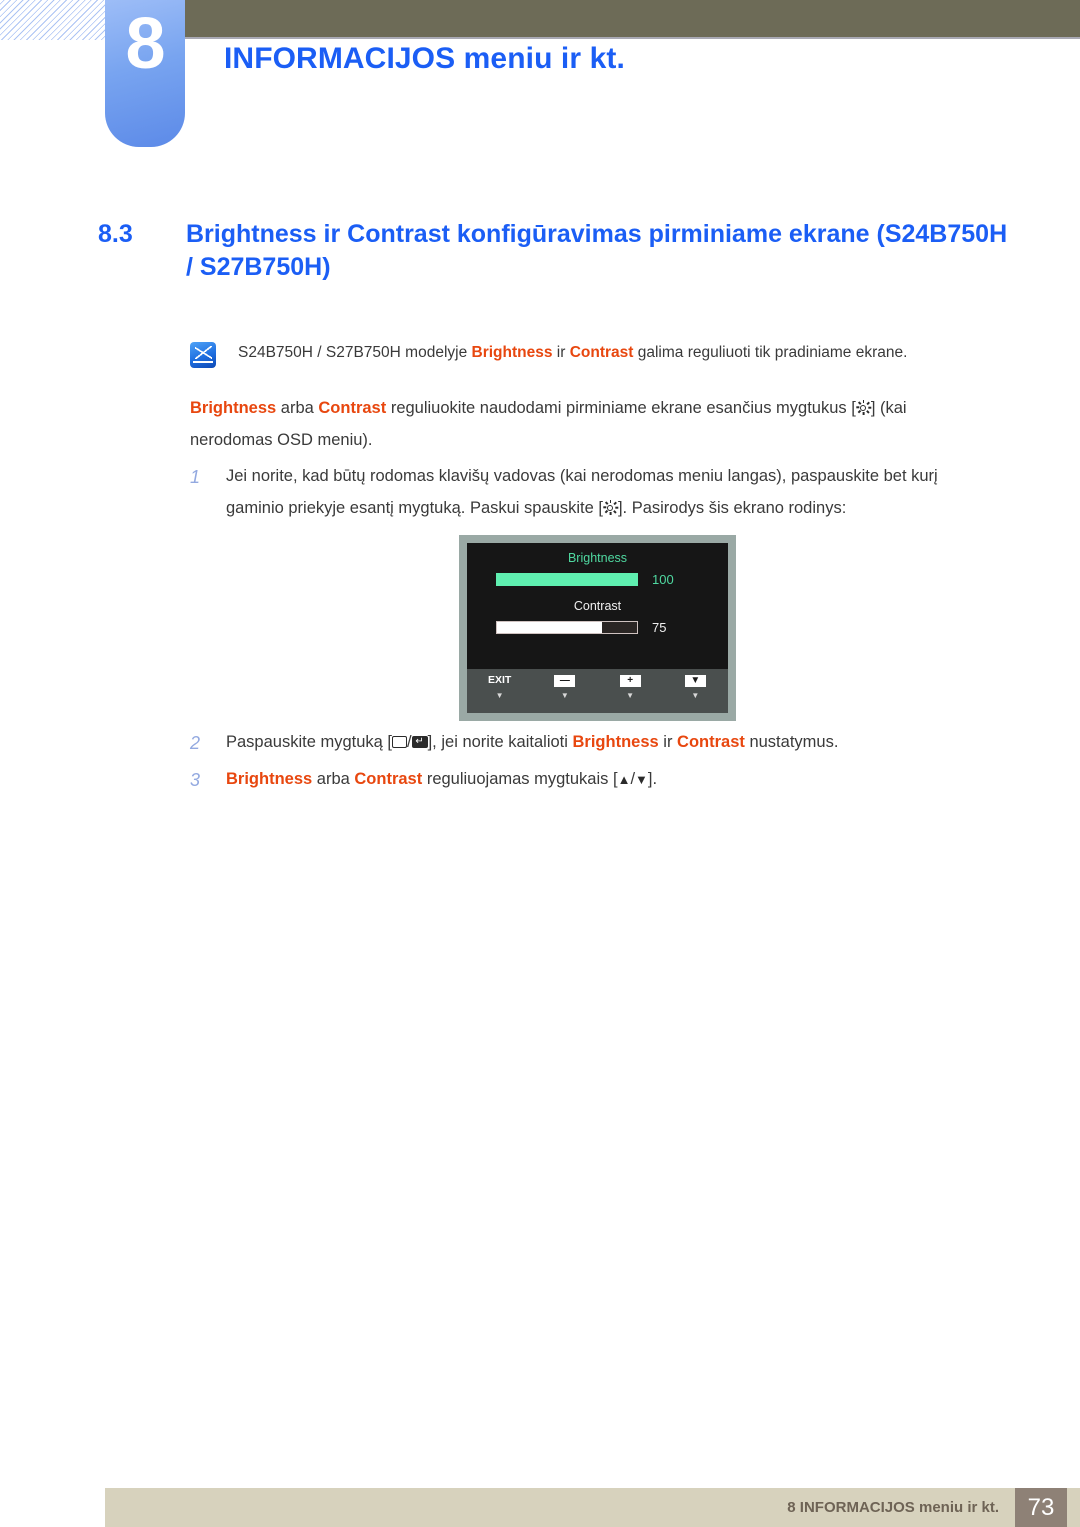 This screenshot has height=1527, width=1080. What do you see at coordinates (624, 780) in the screenshot?
I see `arrow-up-icon: ▲` at bounding box center [624, 780].